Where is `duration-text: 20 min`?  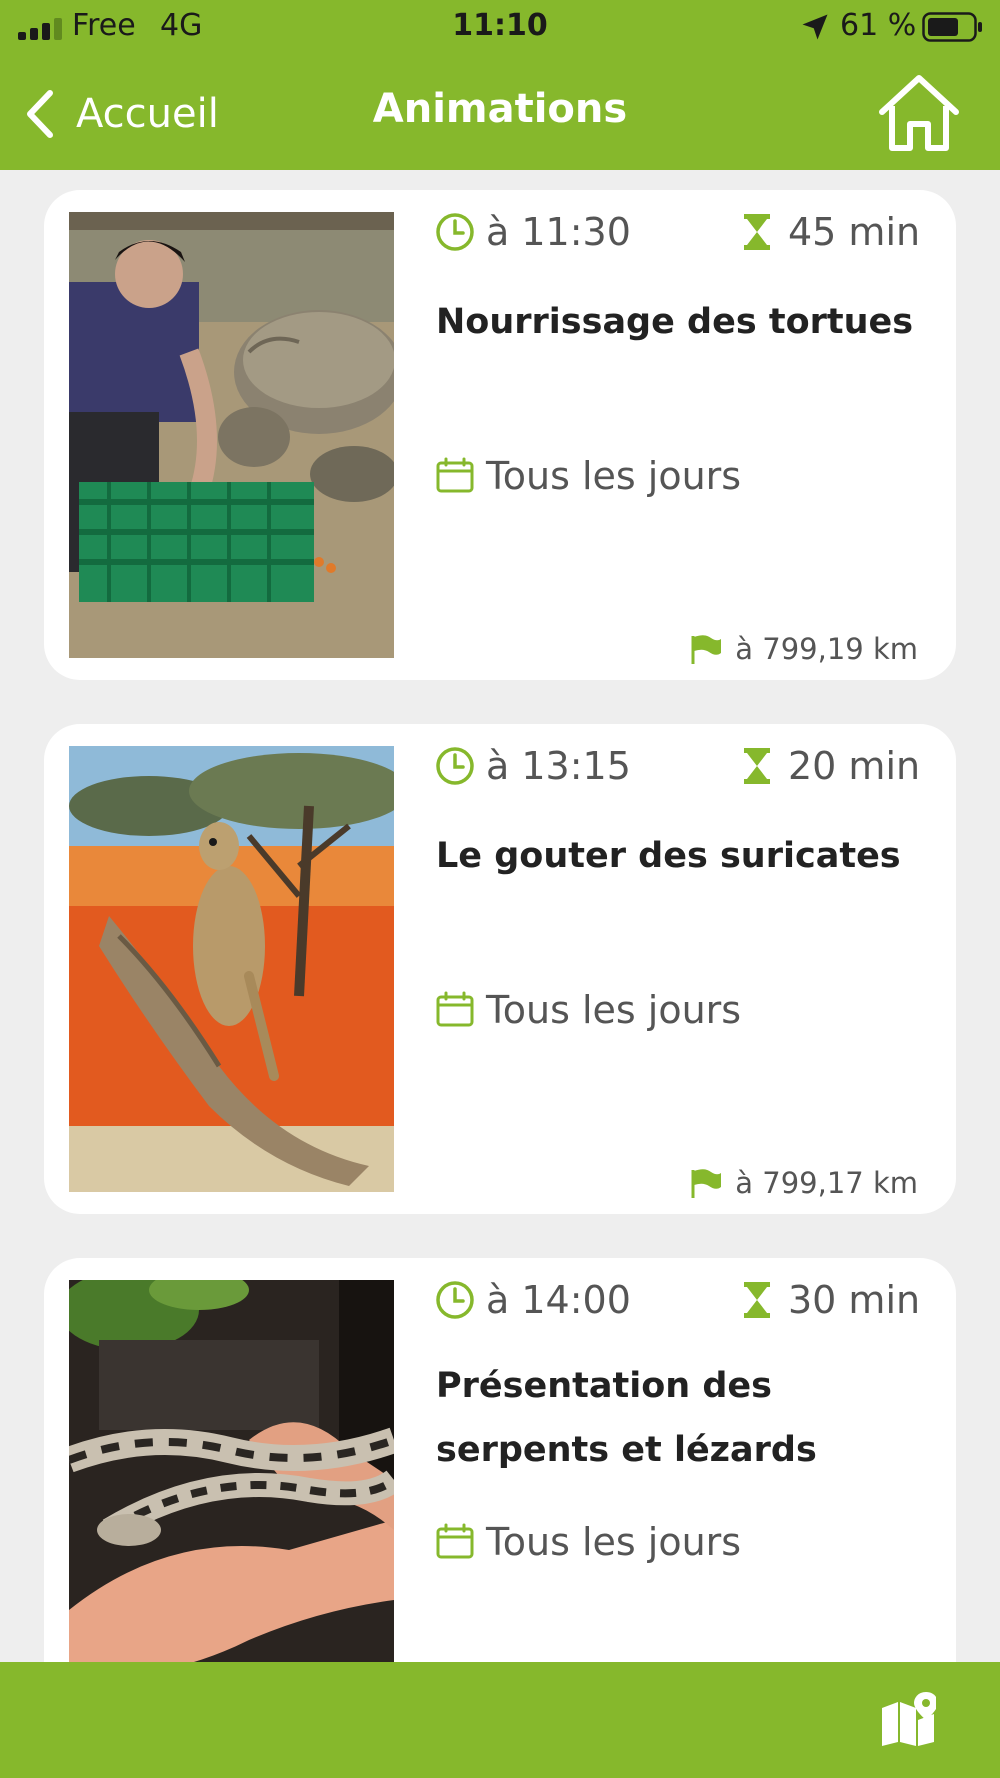
duration-text: 20 min is located at coordinates (854, 766).